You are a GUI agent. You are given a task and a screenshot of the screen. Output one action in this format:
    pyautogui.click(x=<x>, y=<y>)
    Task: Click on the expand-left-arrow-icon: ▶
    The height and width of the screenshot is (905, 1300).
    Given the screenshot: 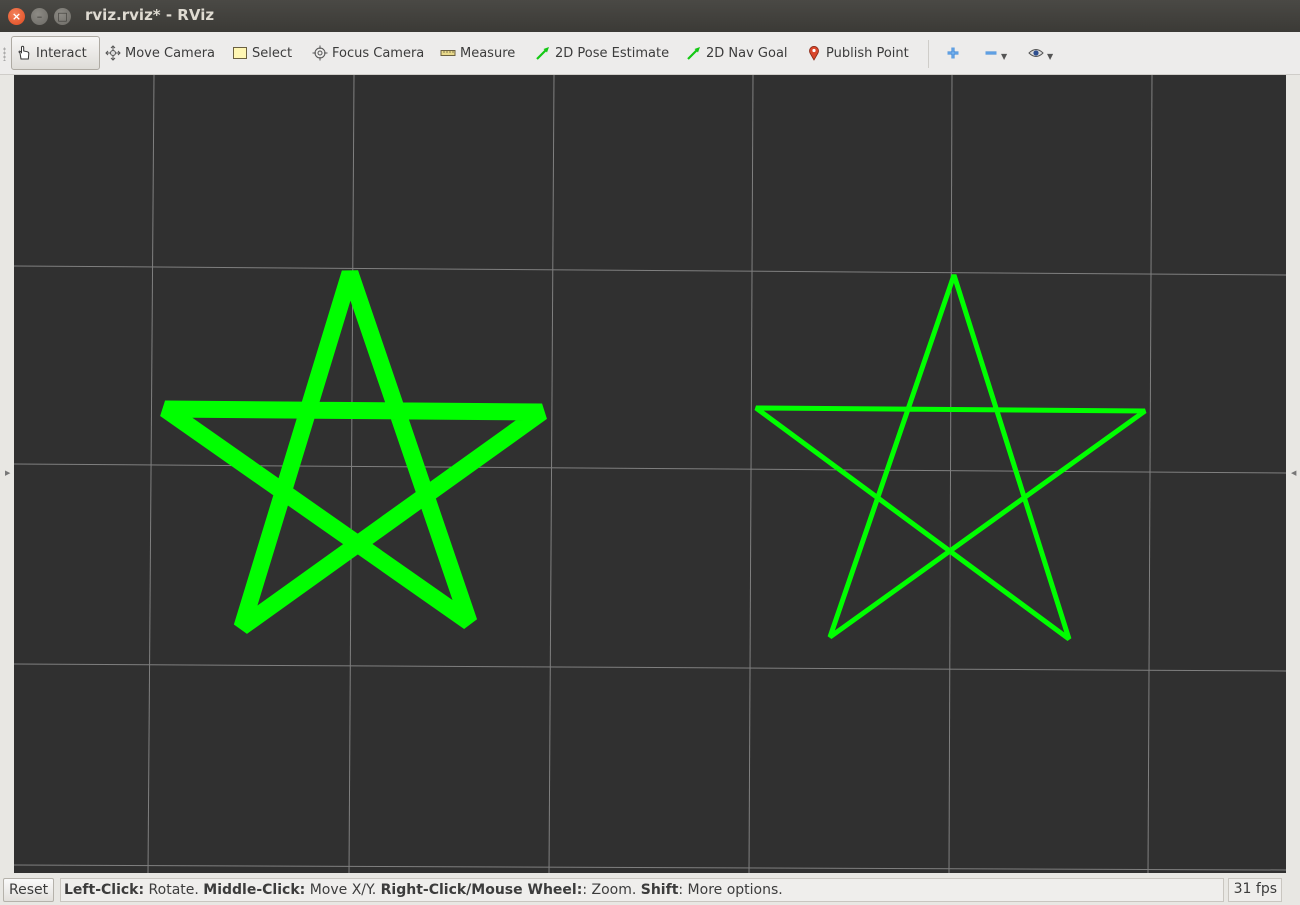 What is the action you would take?
    pyautogui.click(x=8, y=473)
    